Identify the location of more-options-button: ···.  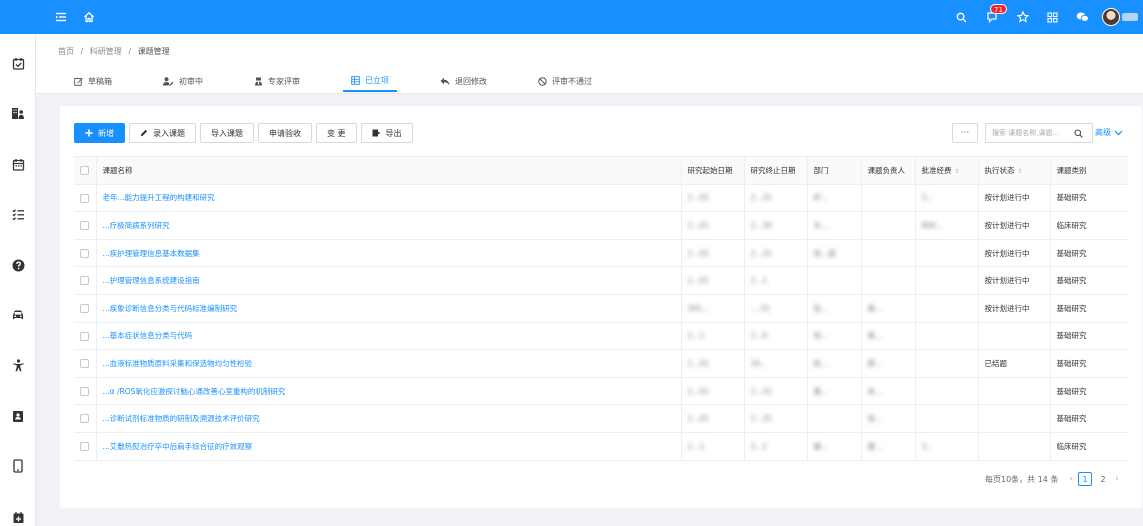
(965, 133).